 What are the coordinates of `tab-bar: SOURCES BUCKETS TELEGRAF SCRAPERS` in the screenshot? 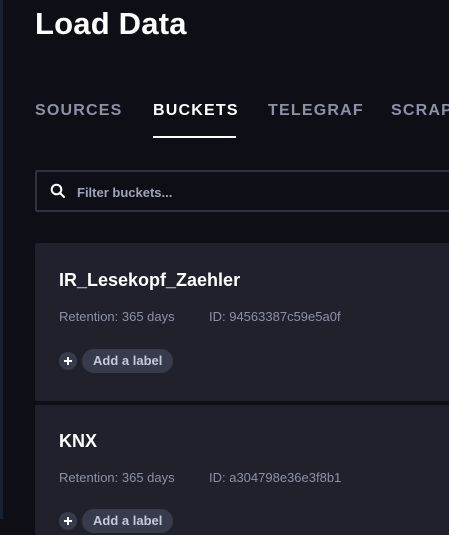 It's located at (226, 118).